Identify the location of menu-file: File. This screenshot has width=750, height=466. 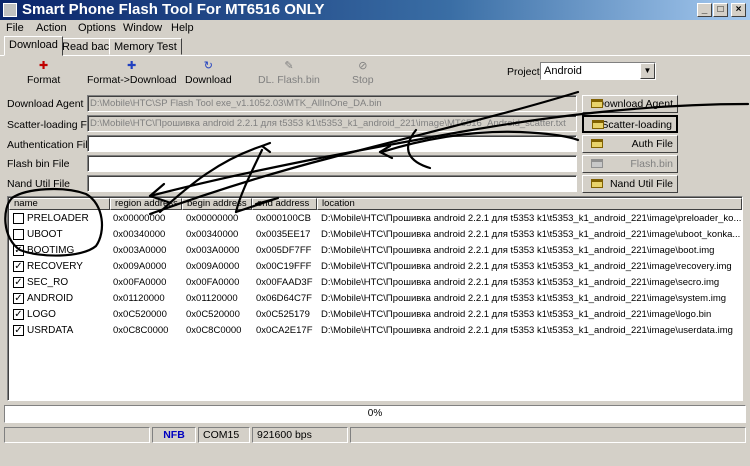
(15, 28).